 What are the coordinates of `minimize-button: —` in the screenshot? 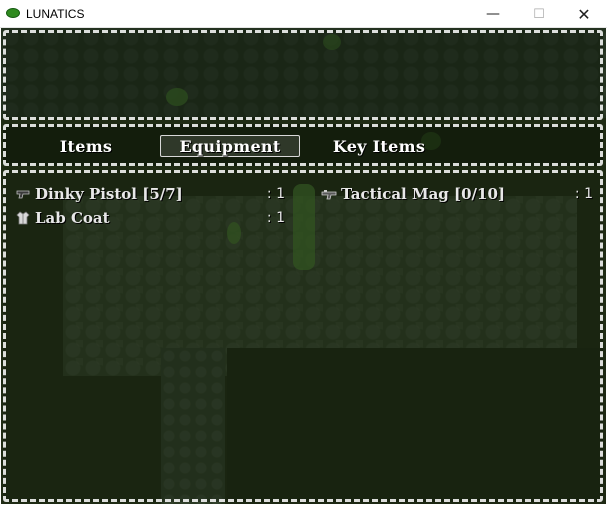 It's located at (493, 14).